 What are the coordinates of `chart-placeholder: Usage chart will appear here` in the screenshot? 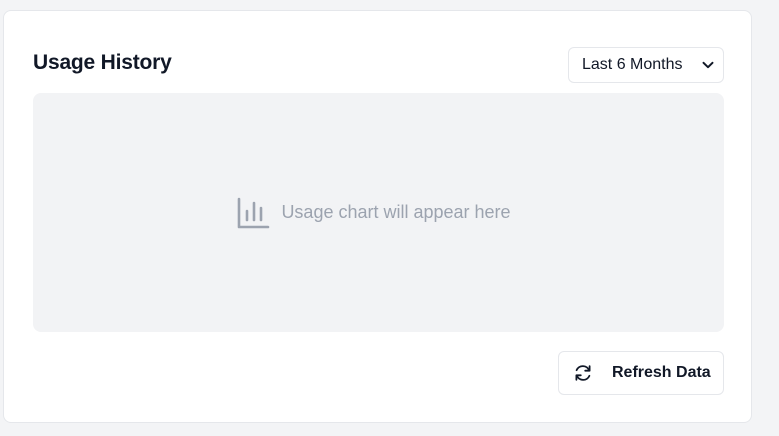 It's located at (373, 213).